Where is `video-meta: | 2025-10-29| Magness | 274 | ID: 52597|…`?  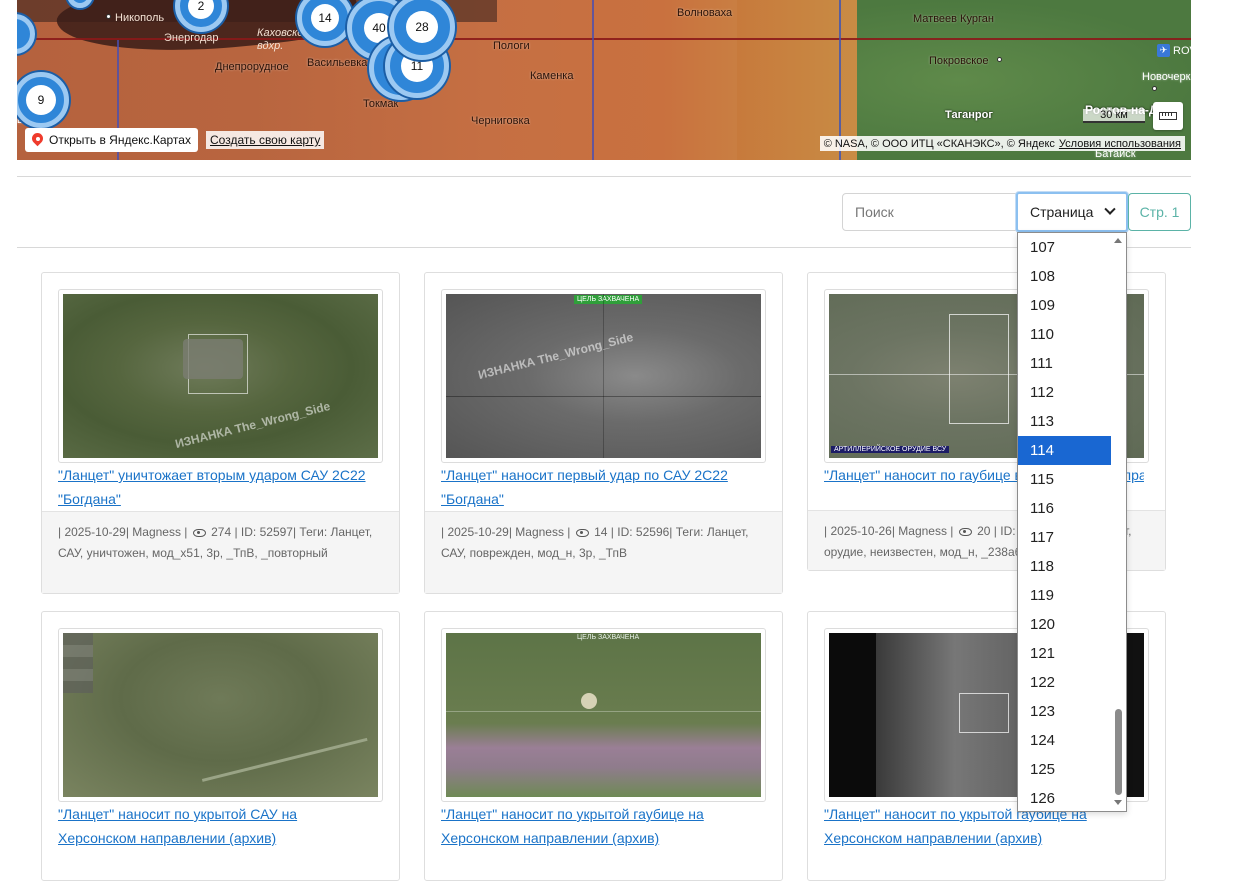
video-meta: | 2025-10-29| Magness | 274 | ID: 52597|… is located at coordinates (220, 552).